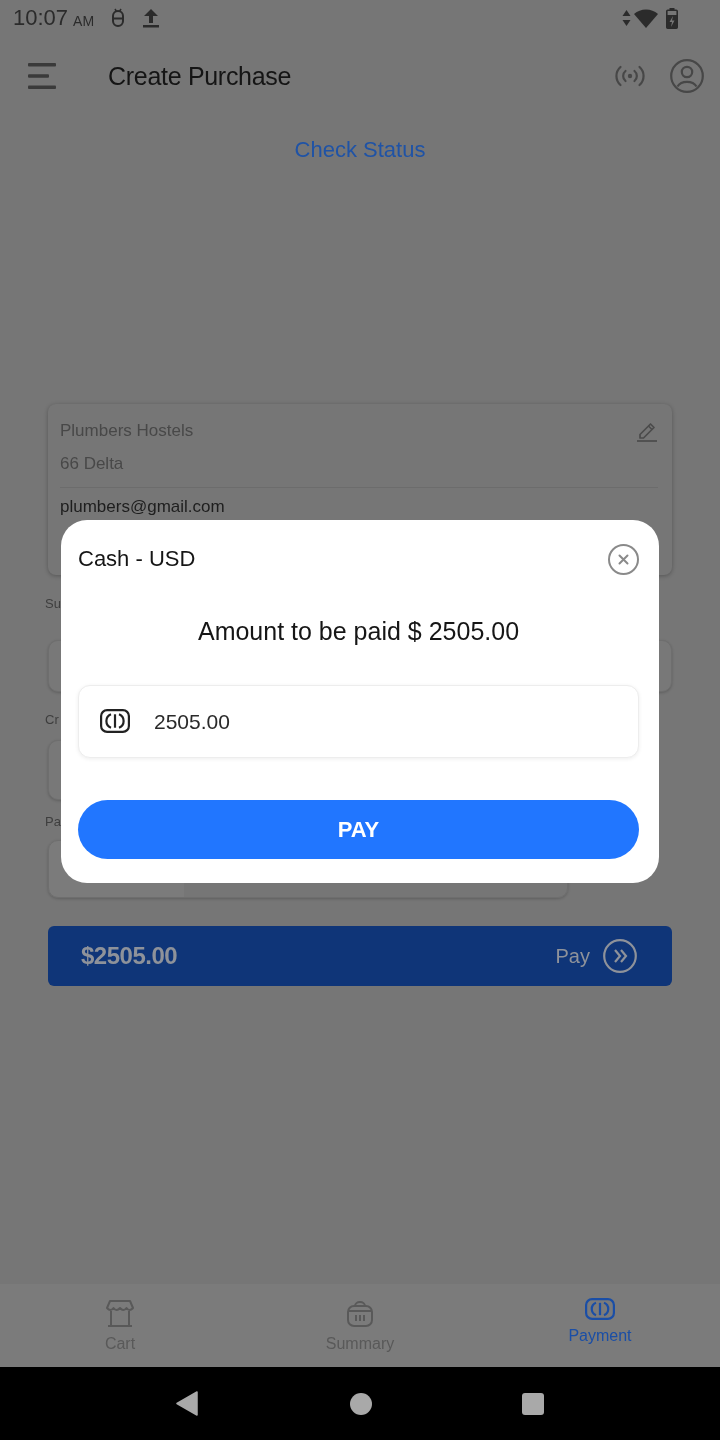  What do you see at coordinates (200, 76) in the screenshot?
I see `screen-title: Create Purchase` at bounding box center [200, 76].